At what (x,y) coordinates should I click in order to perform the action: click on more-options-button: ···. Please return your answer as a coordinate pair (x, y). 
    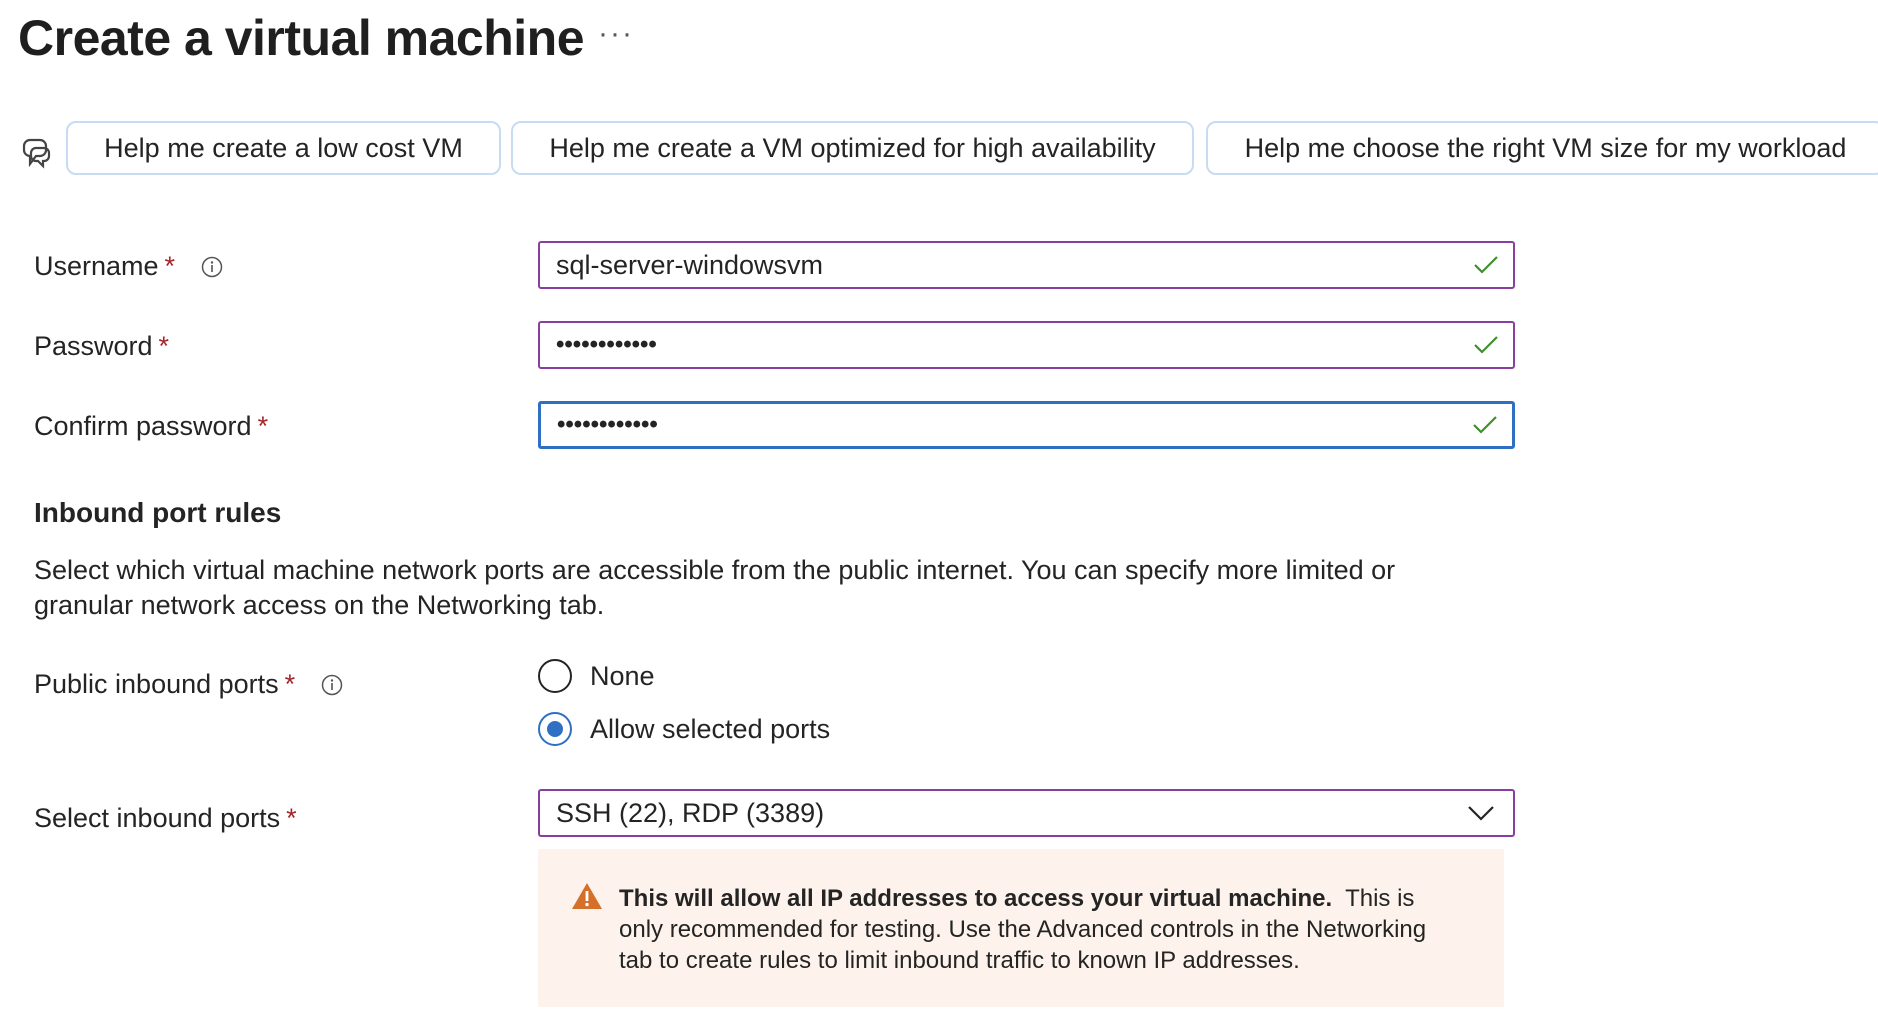
    Looking at the image, I should click on (616, 34).